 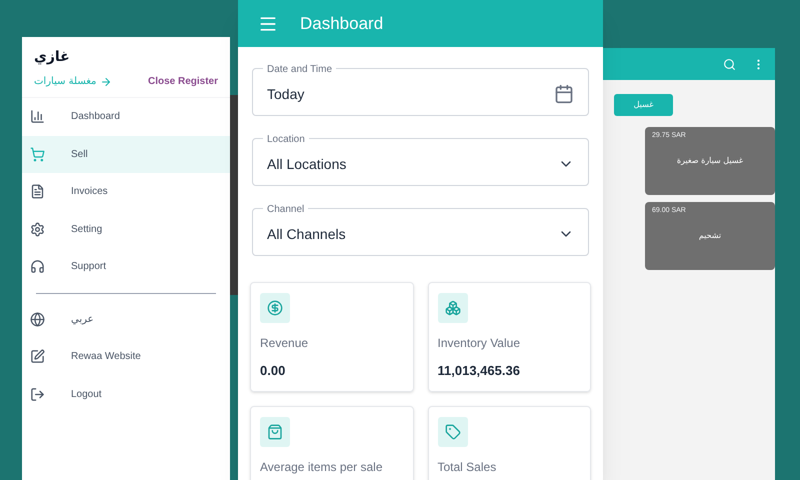 I want to click on stat-value: 0.00, so click(x=273, y=371).